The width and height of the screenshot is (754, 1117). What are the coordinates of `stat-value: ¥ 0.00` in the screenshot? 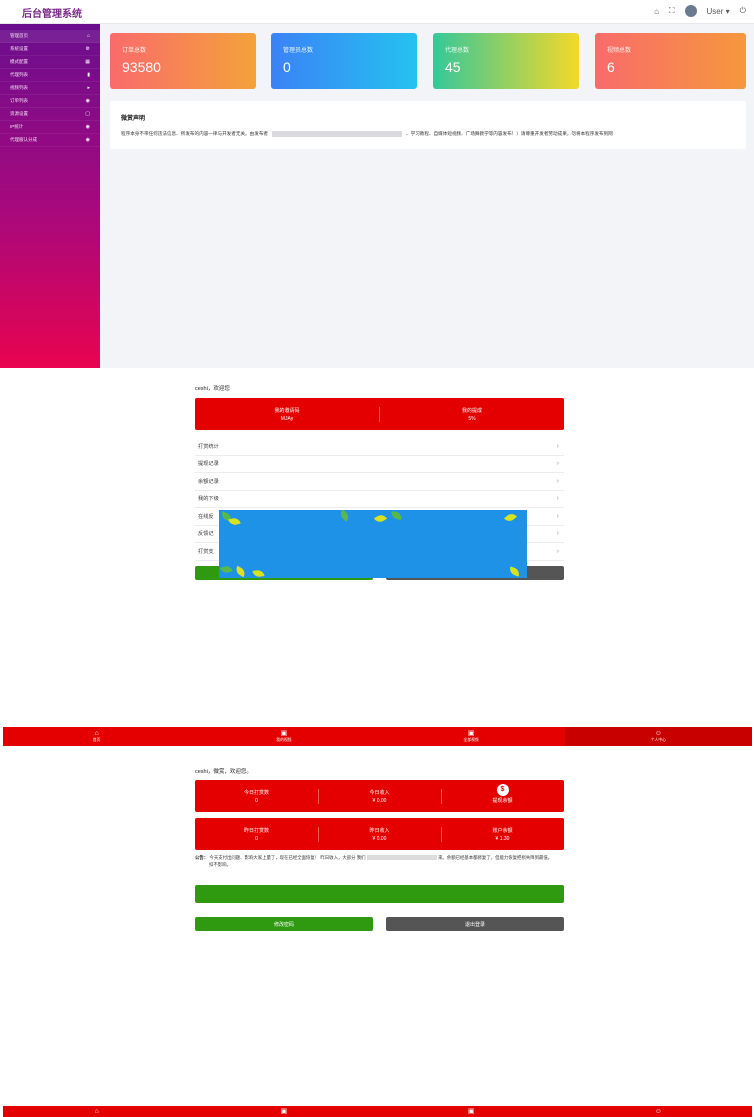 It's located at (379, 801).